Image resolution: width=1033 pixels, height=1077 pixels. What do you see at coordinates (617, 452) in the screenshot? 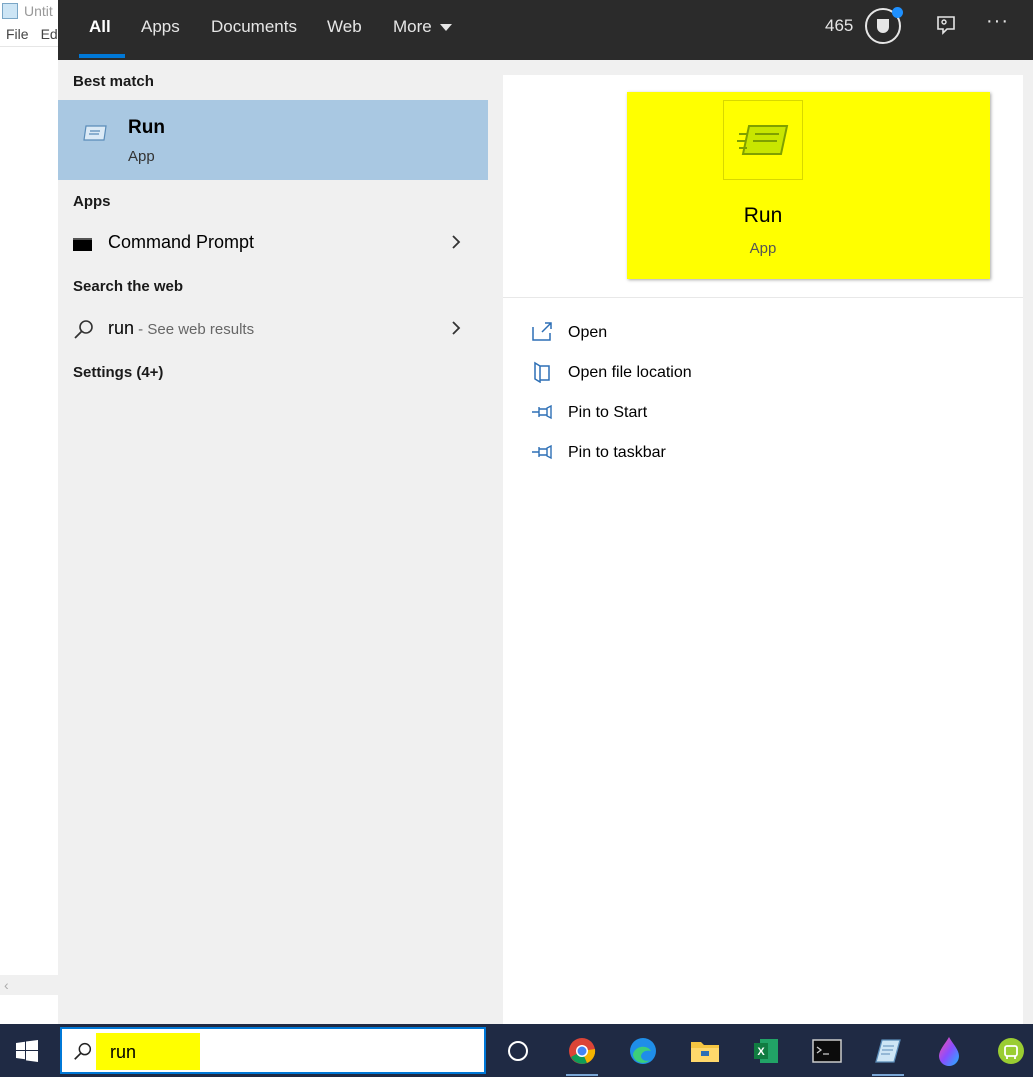
I see `action-pin-taskbar-label: Pin to taskbar` at bounding box center [617, 452].